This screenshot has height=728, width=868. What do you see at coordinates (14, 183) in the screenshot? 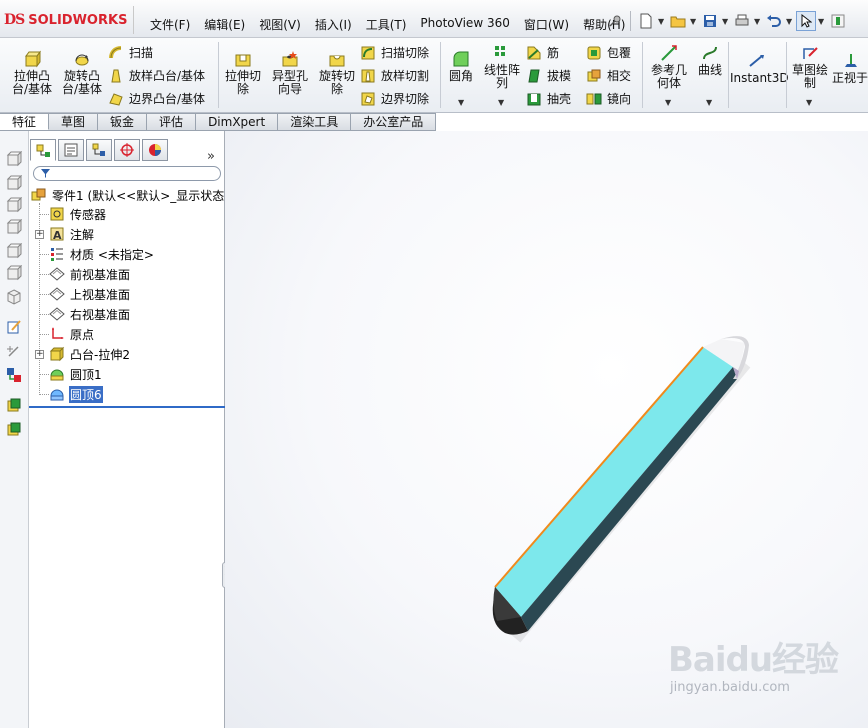
I see `view-back-icon` at bounding box center [14, 183].